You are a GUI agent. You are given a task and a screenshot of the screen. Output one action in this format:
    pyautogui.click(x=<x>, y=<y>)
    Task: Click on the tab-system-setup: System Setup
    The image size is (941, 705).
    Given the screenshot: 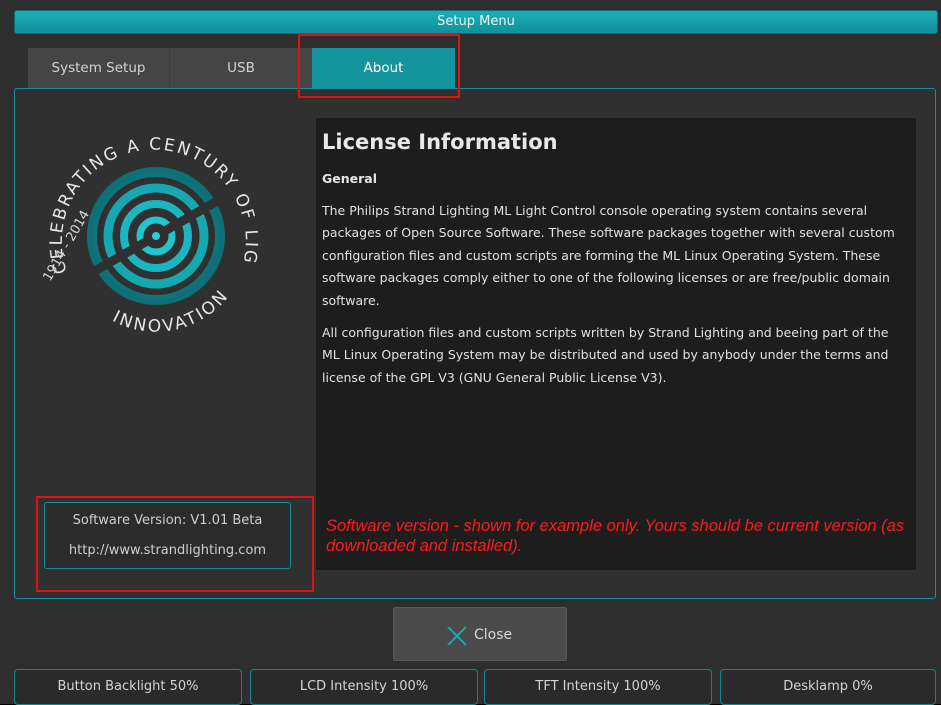 What is the action you would take?
    pyautogui.click(x=99, y=68)
    